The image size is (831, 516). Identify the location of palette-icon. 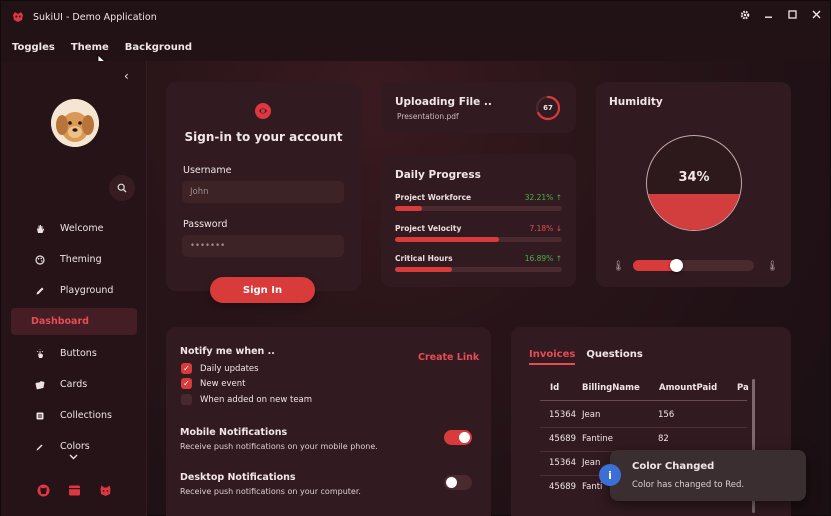
(40, 259).